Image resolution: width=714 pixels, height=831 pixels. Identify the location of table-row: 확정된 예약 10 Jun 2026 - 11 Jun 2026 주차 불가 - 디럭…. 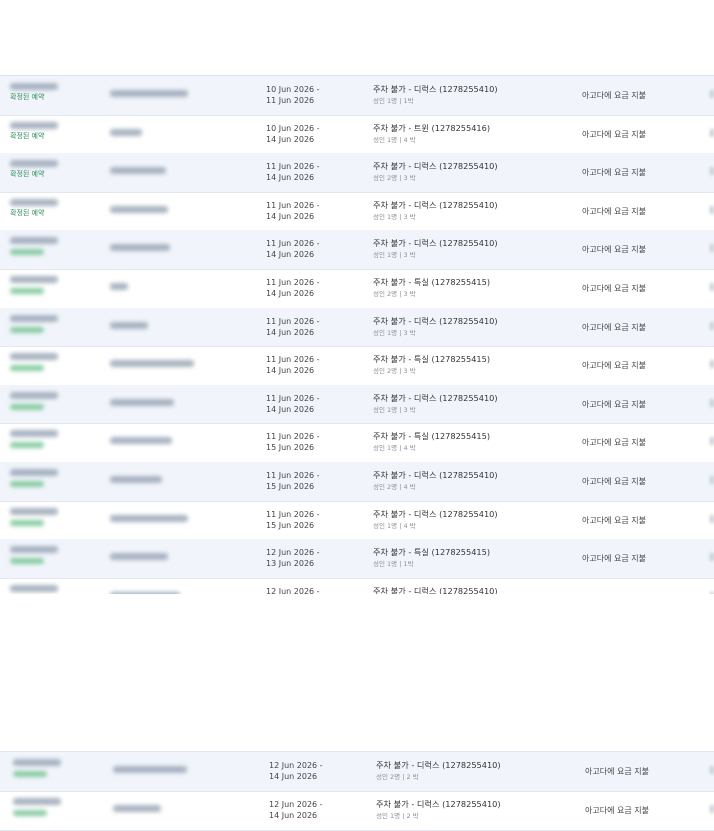
(357, 96).